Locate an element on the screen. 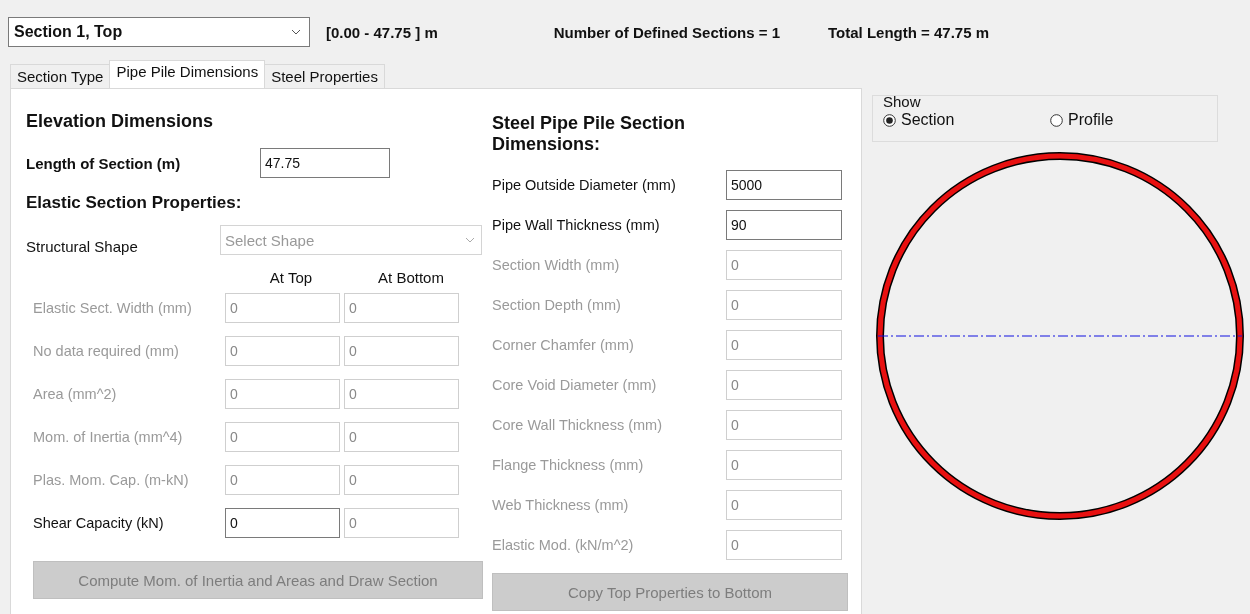  group-title: Show is located at coordinates (902, 102).